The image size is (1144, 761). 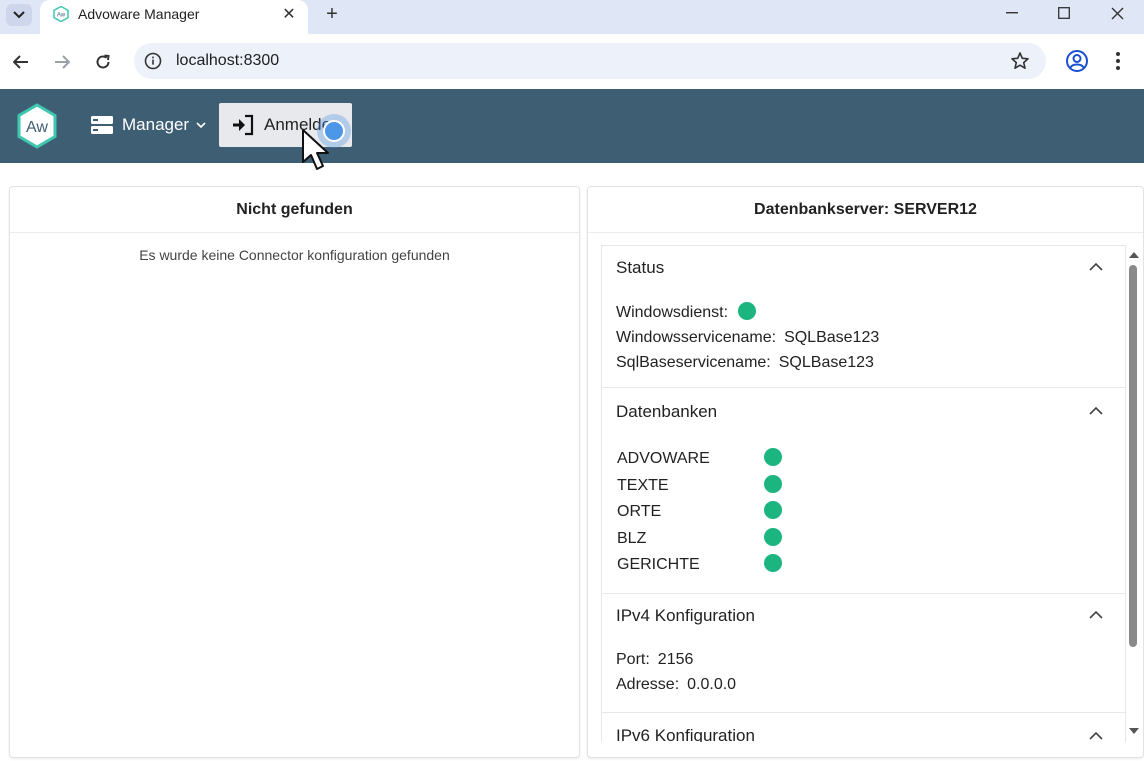 I want to click on ipv6-section-header: IPv6 Konfiguration, so click(x=863, y=728).